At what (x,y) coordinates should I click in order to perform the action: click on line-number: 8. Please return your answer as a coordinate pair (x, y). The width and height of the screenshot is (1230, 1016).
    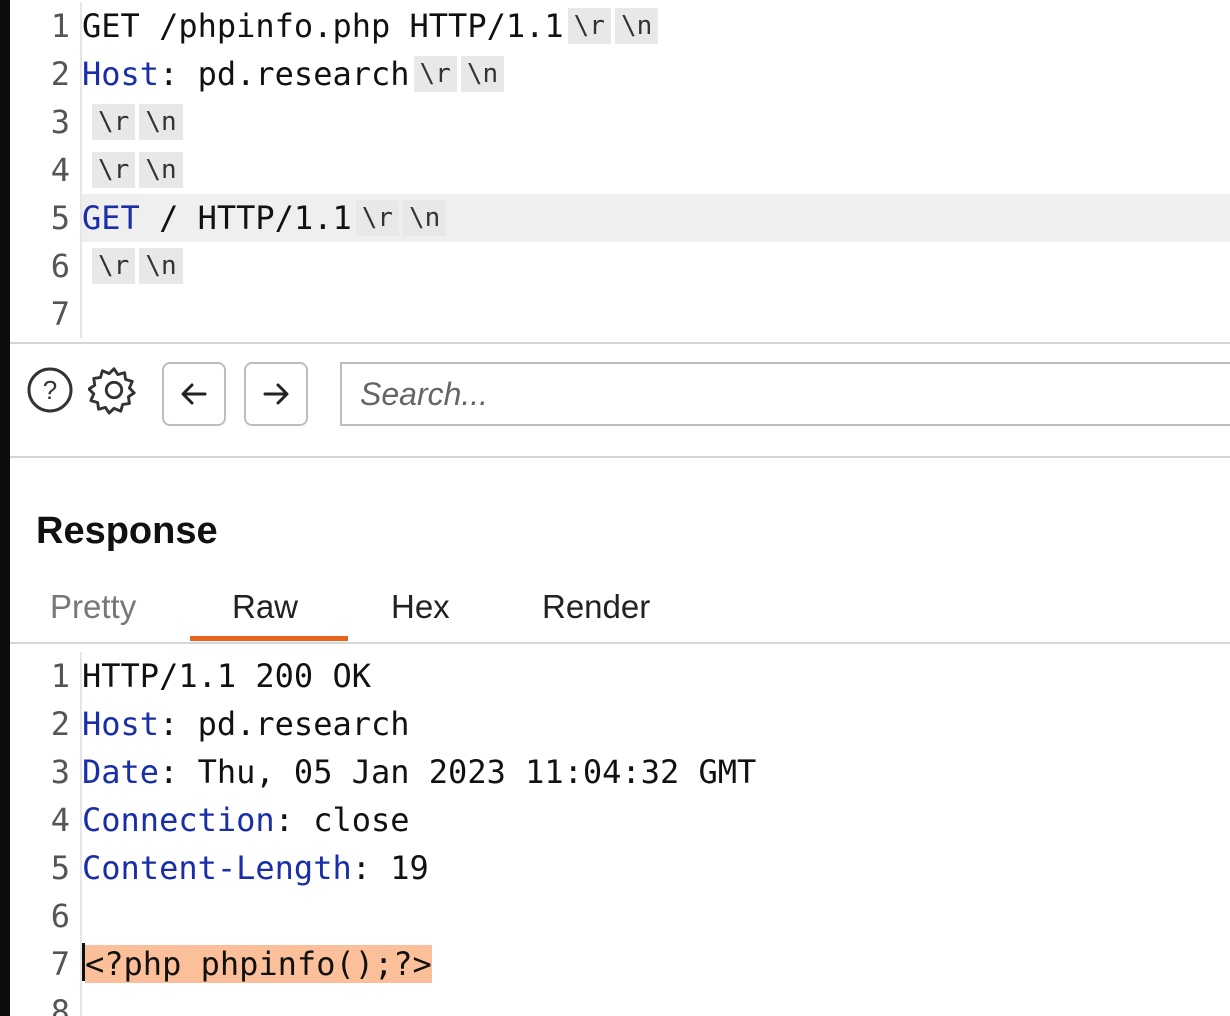
    Looking at the image, I should click on (60, 1004).